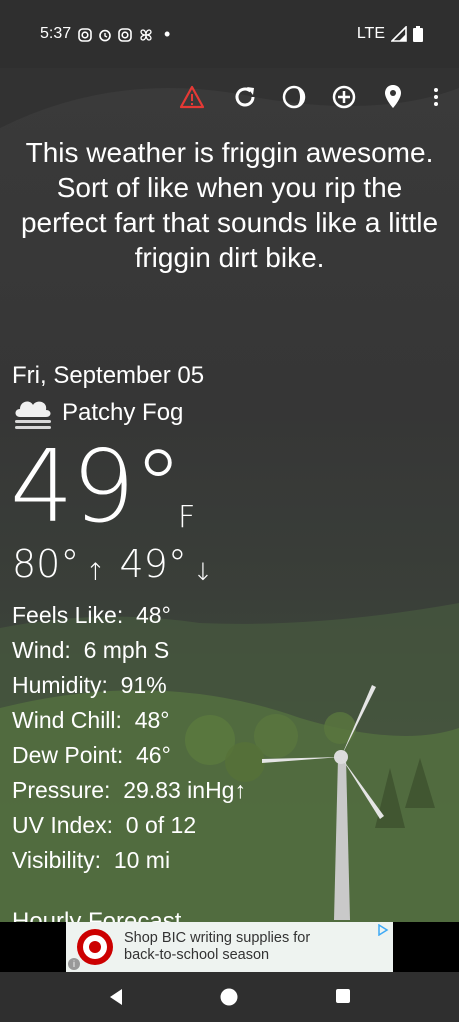 Image resolution: width=459 pixels, height=1022 pixels. What do you see at coordinates (91, 755) in the screenshot?
I see `detail-dew-point: Dew Point: 46°` at bounding box center [91, 755].